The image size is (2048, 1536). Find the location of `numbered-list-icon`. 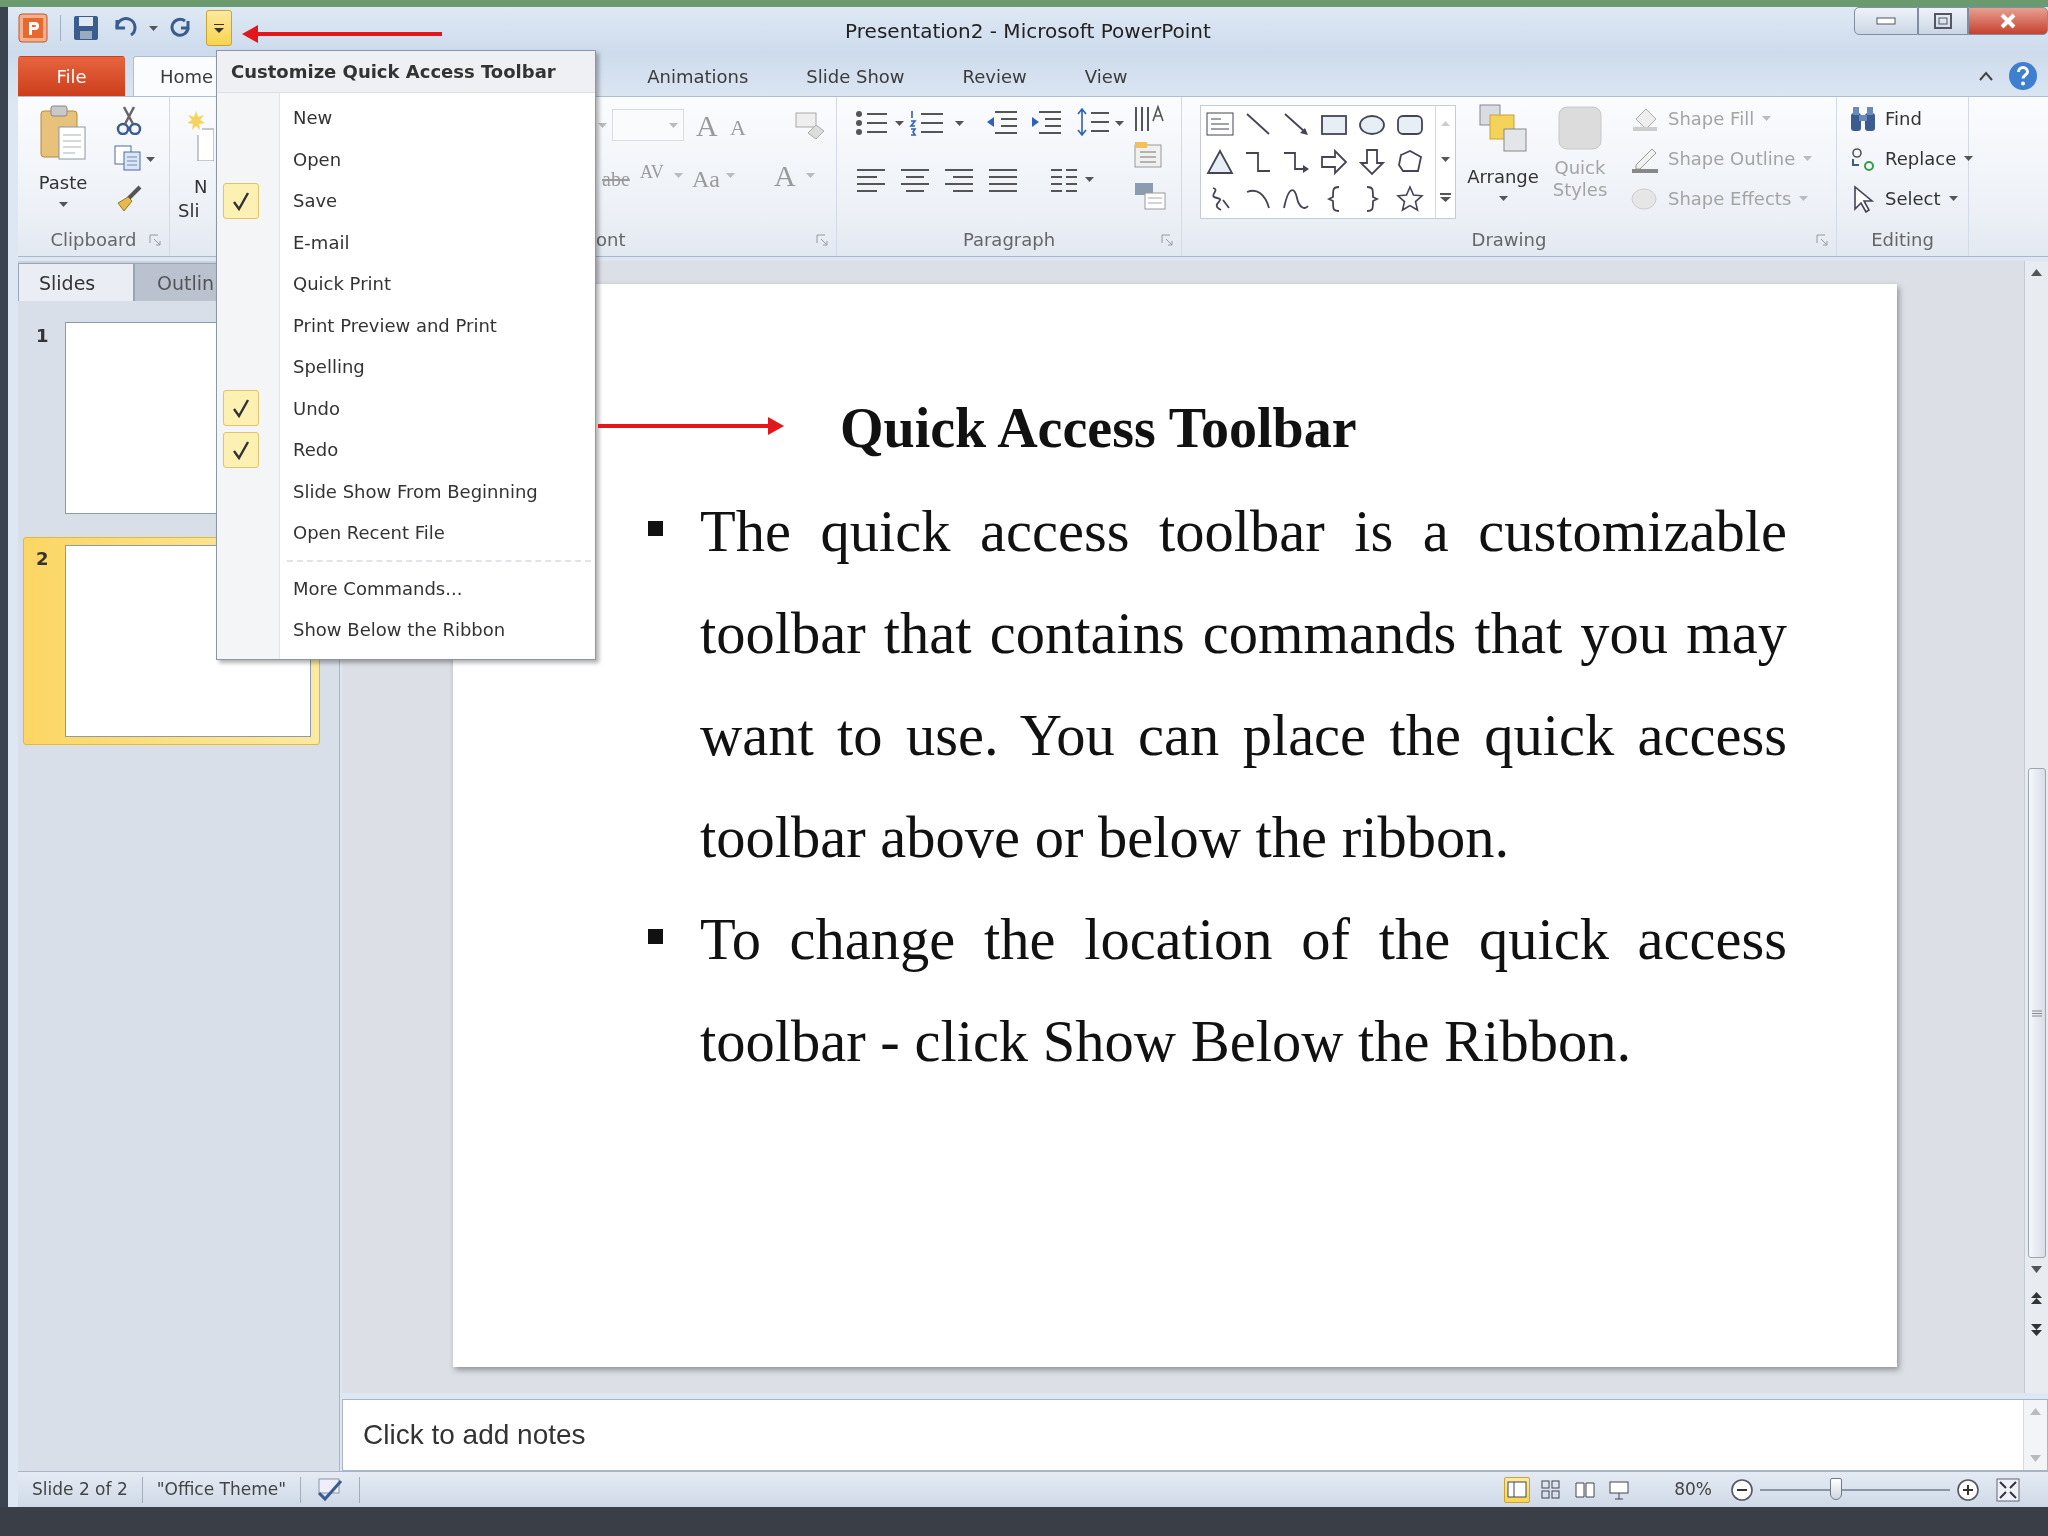

numbered-list-icon is located at coordinates (927, 122).